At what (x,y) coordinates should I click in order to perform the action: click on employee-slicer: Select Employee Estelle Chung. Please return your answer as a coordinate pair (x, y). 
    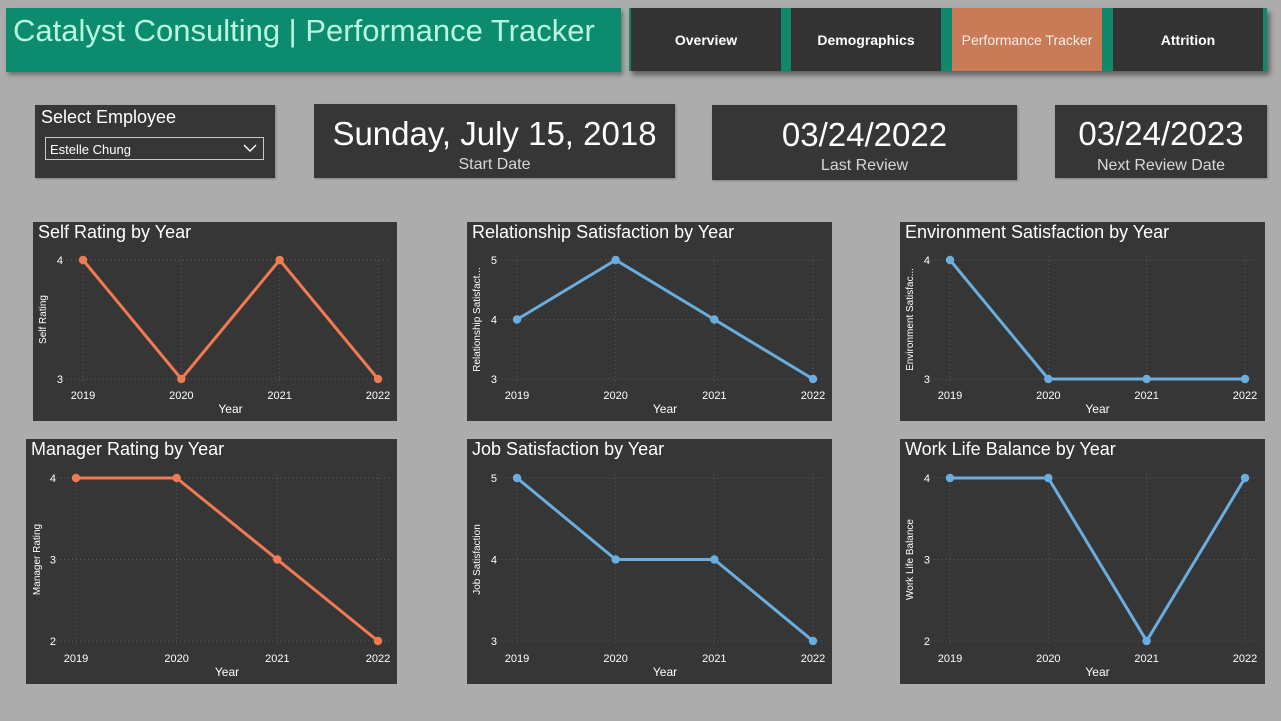
    Looking at the image, I should click on (155, 141).